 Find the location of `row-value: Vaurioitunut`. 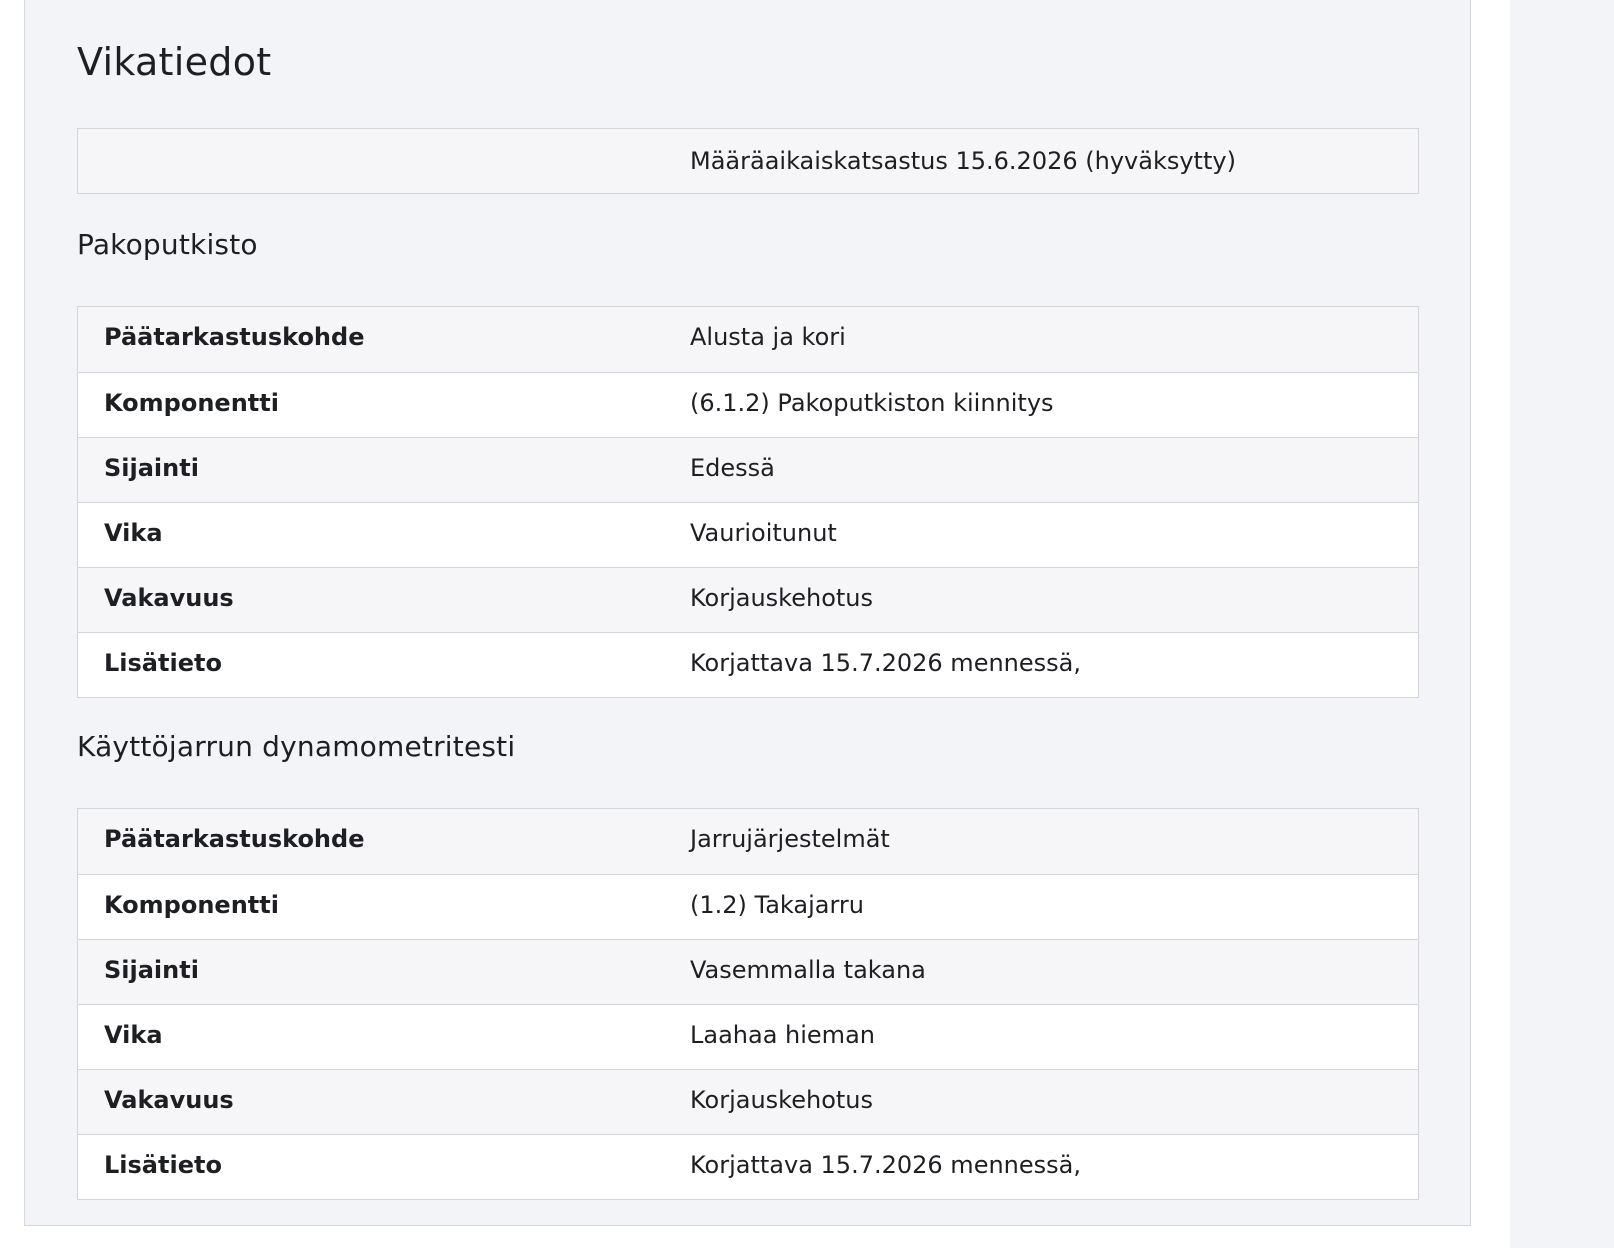

row-value: Vaurioitunut is located at coordinates (763, 533).